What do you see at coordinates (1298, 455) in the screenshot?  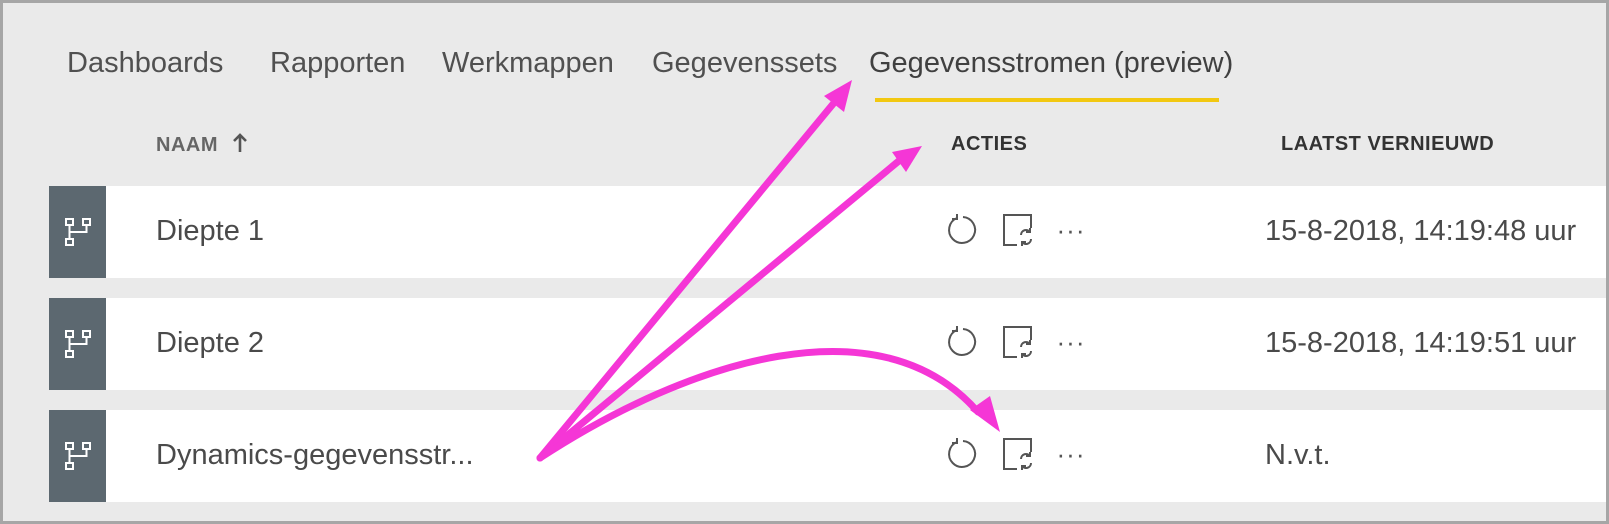 I see `last-refreshed-value: N.v.t.` at bounding box center [1298, 455].